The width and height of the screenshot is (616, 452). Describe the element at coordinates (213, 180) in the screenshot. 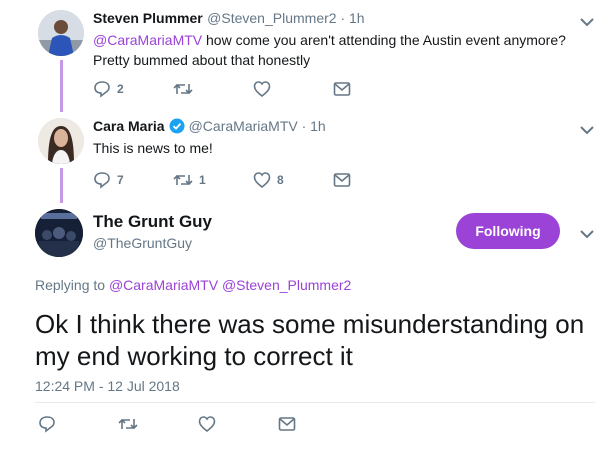

I see `retweet-button: 1` at that location.